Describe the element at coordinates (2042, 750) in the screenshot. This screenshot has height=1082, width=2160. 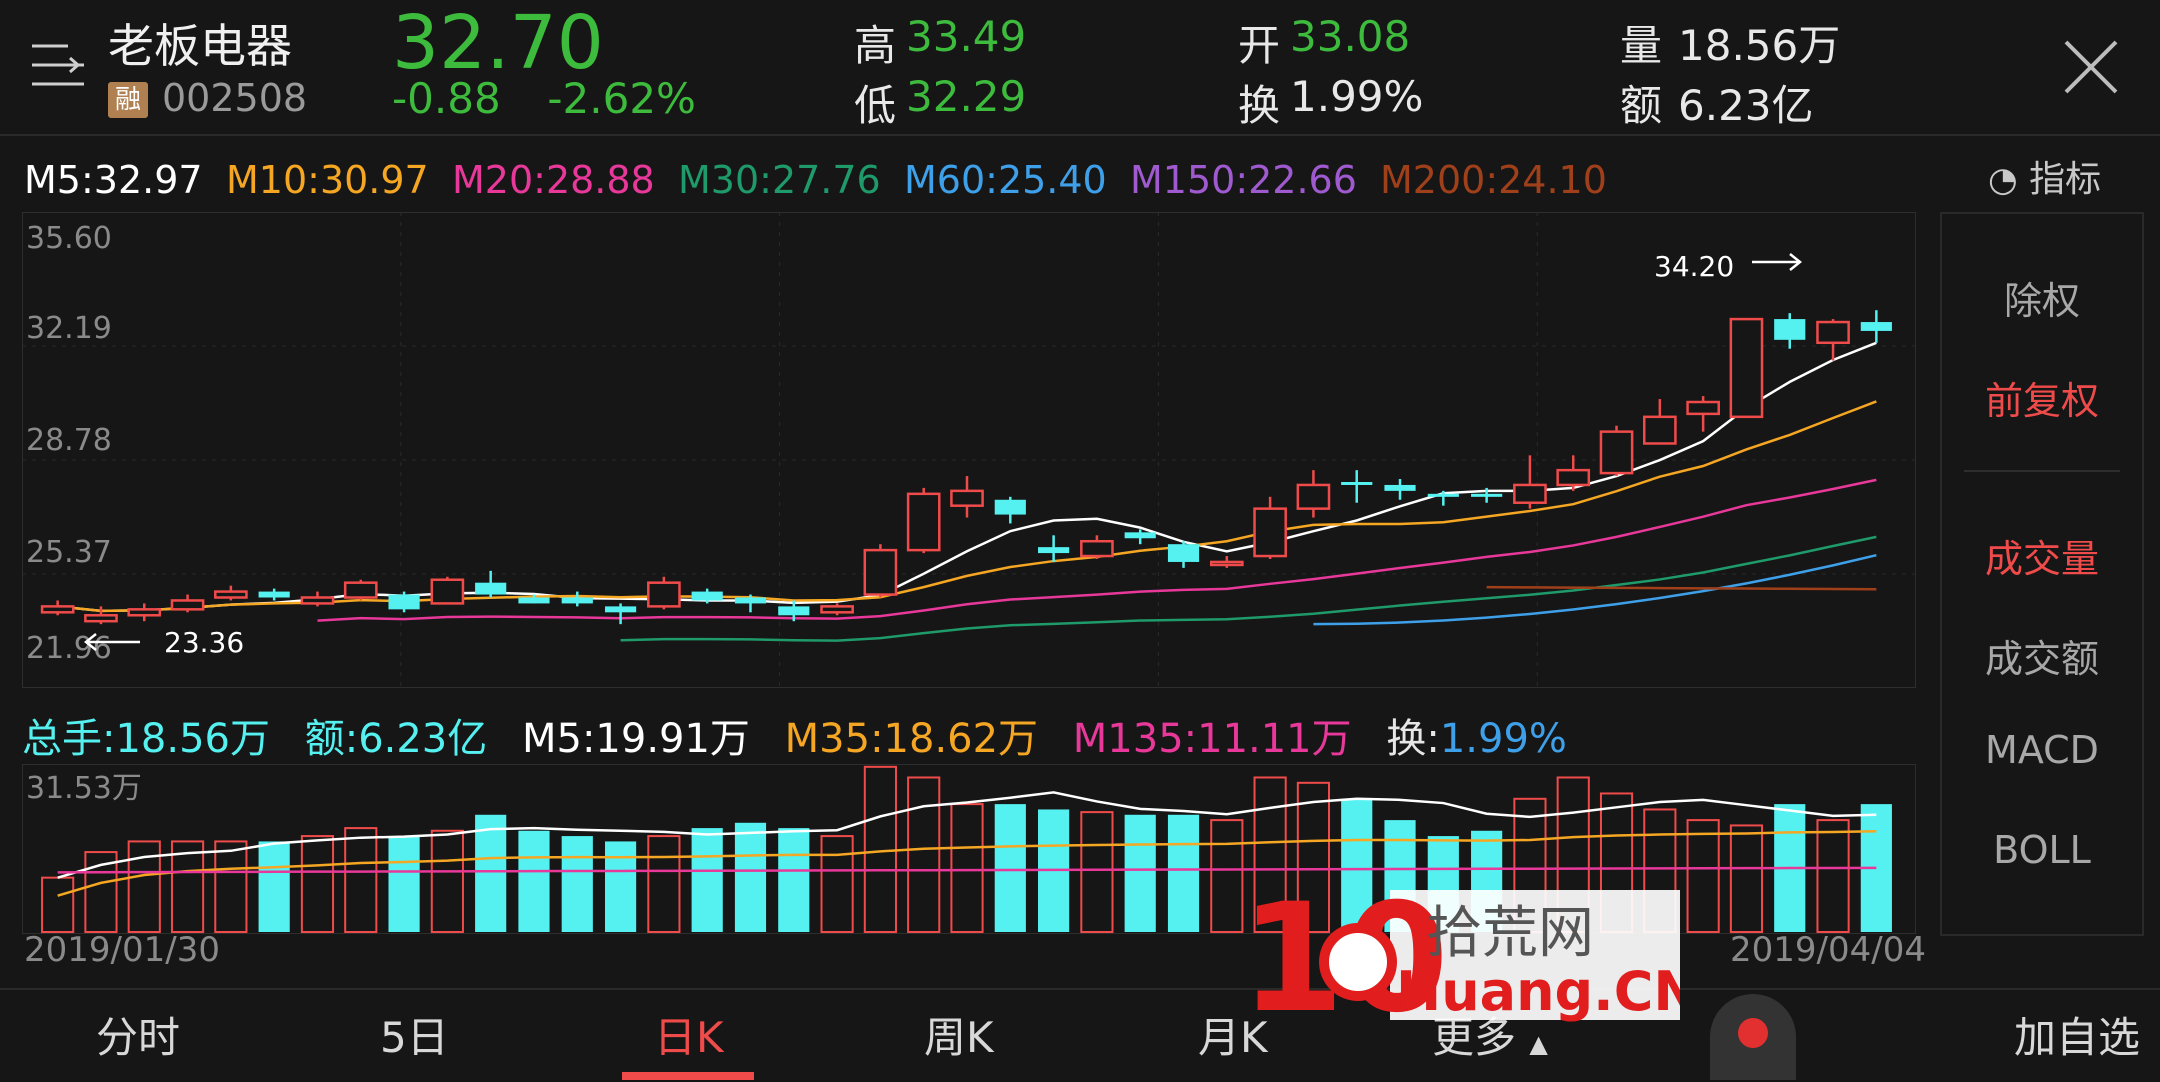
I see `side-item-macd: MACD` at that location.